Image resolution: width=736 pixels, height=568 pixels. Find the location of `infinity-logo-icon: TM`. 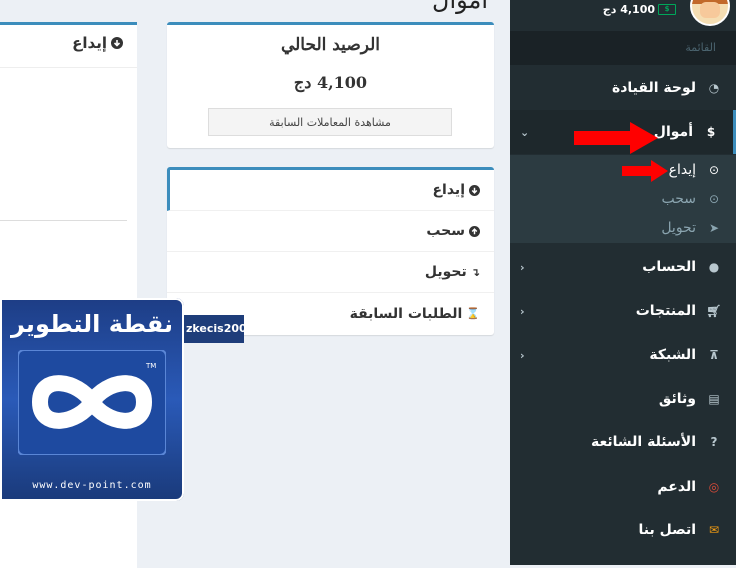

infinity-logo-icon: TM is located at coordinates (92, 402).